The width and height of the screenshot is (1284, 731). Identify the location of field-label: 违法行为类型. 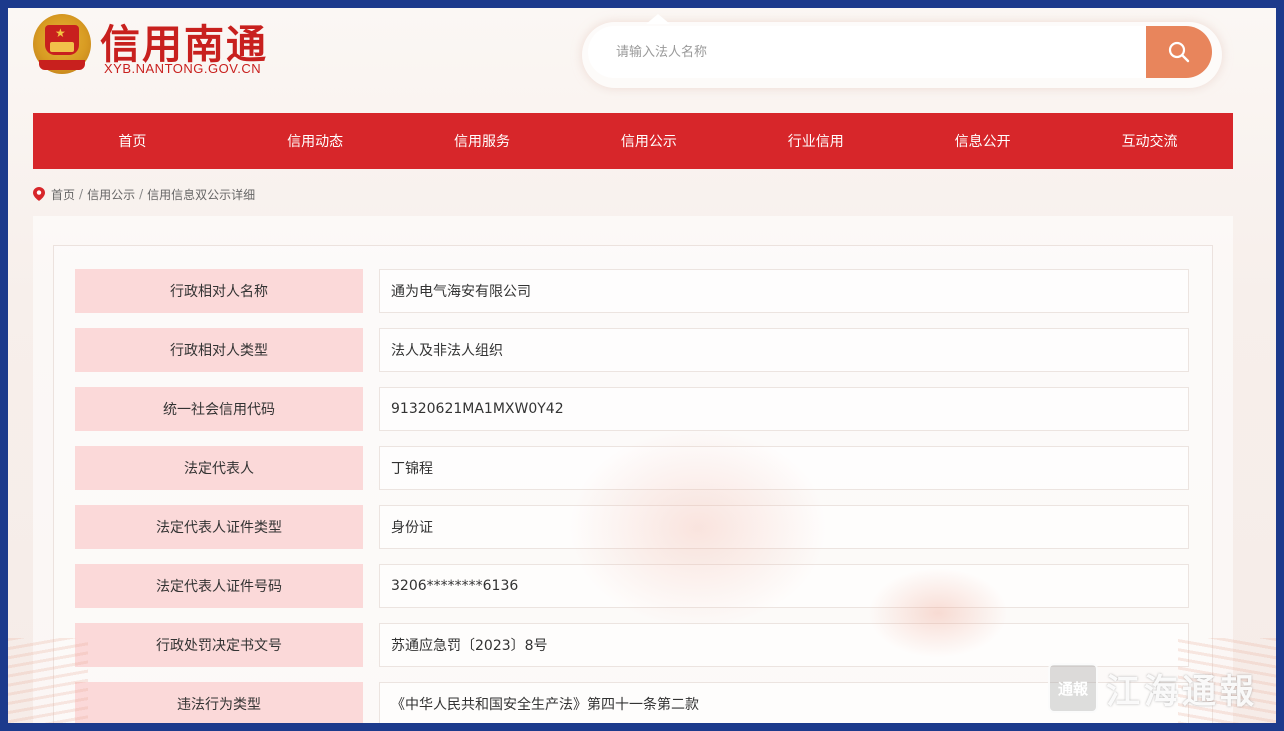
(219, 702).